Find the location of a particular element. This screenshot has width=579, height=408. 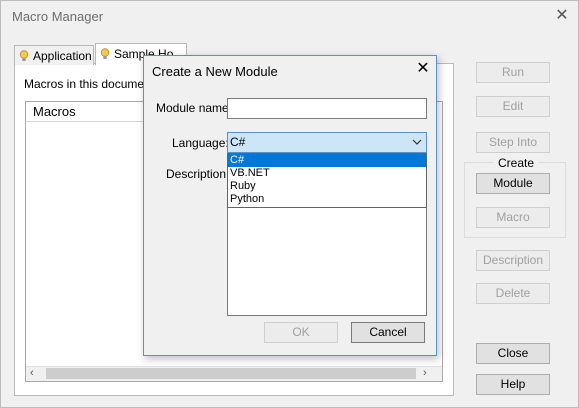

language-selected-value: C# is located at coordinates (238, 142).